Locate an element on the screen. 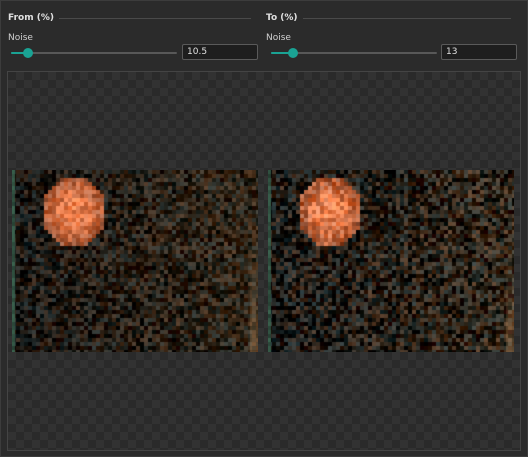  to-noise-slider-thumb is located at coordinates (293, 53).